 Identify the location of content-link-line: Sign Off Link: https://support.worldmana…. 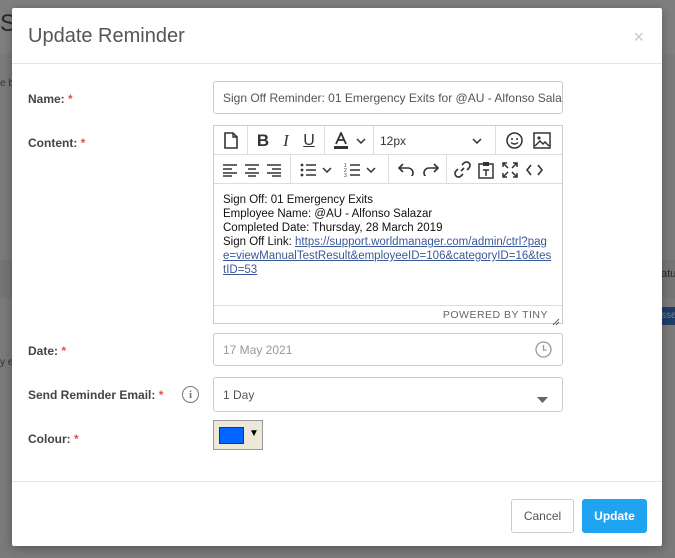
(388, 256).